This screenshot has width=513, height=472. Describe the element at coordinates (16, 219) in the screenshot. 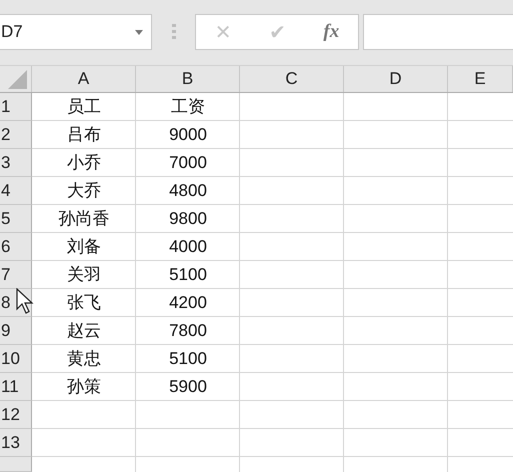

I see `row-header: 5` at that location.